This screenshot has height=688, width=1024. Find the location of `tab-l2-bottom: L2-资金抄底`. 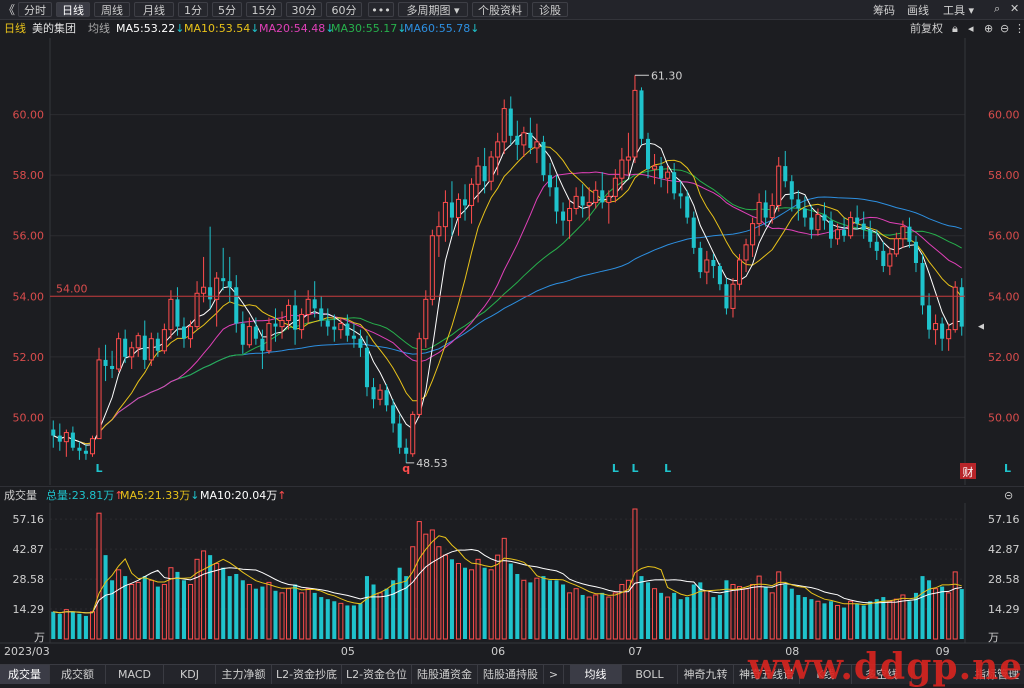

tab-l2-bottom: L2-资金抄底 is located at coordinates (307, 674).